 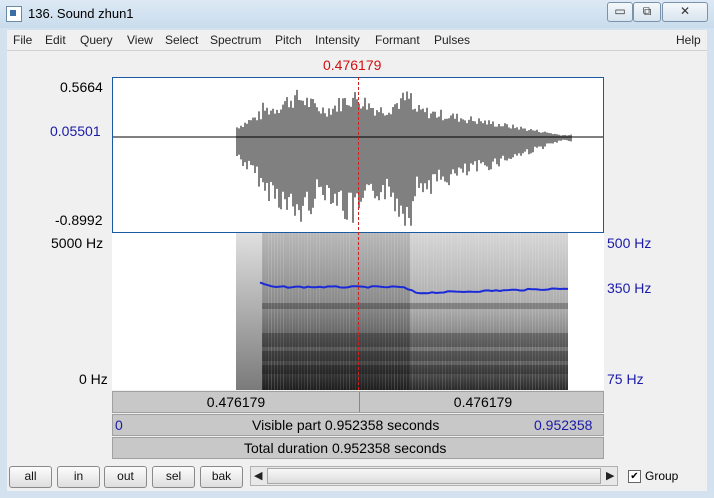 I want to click on cursor-bar-right: 0.476179, so click(x=482, y=402).